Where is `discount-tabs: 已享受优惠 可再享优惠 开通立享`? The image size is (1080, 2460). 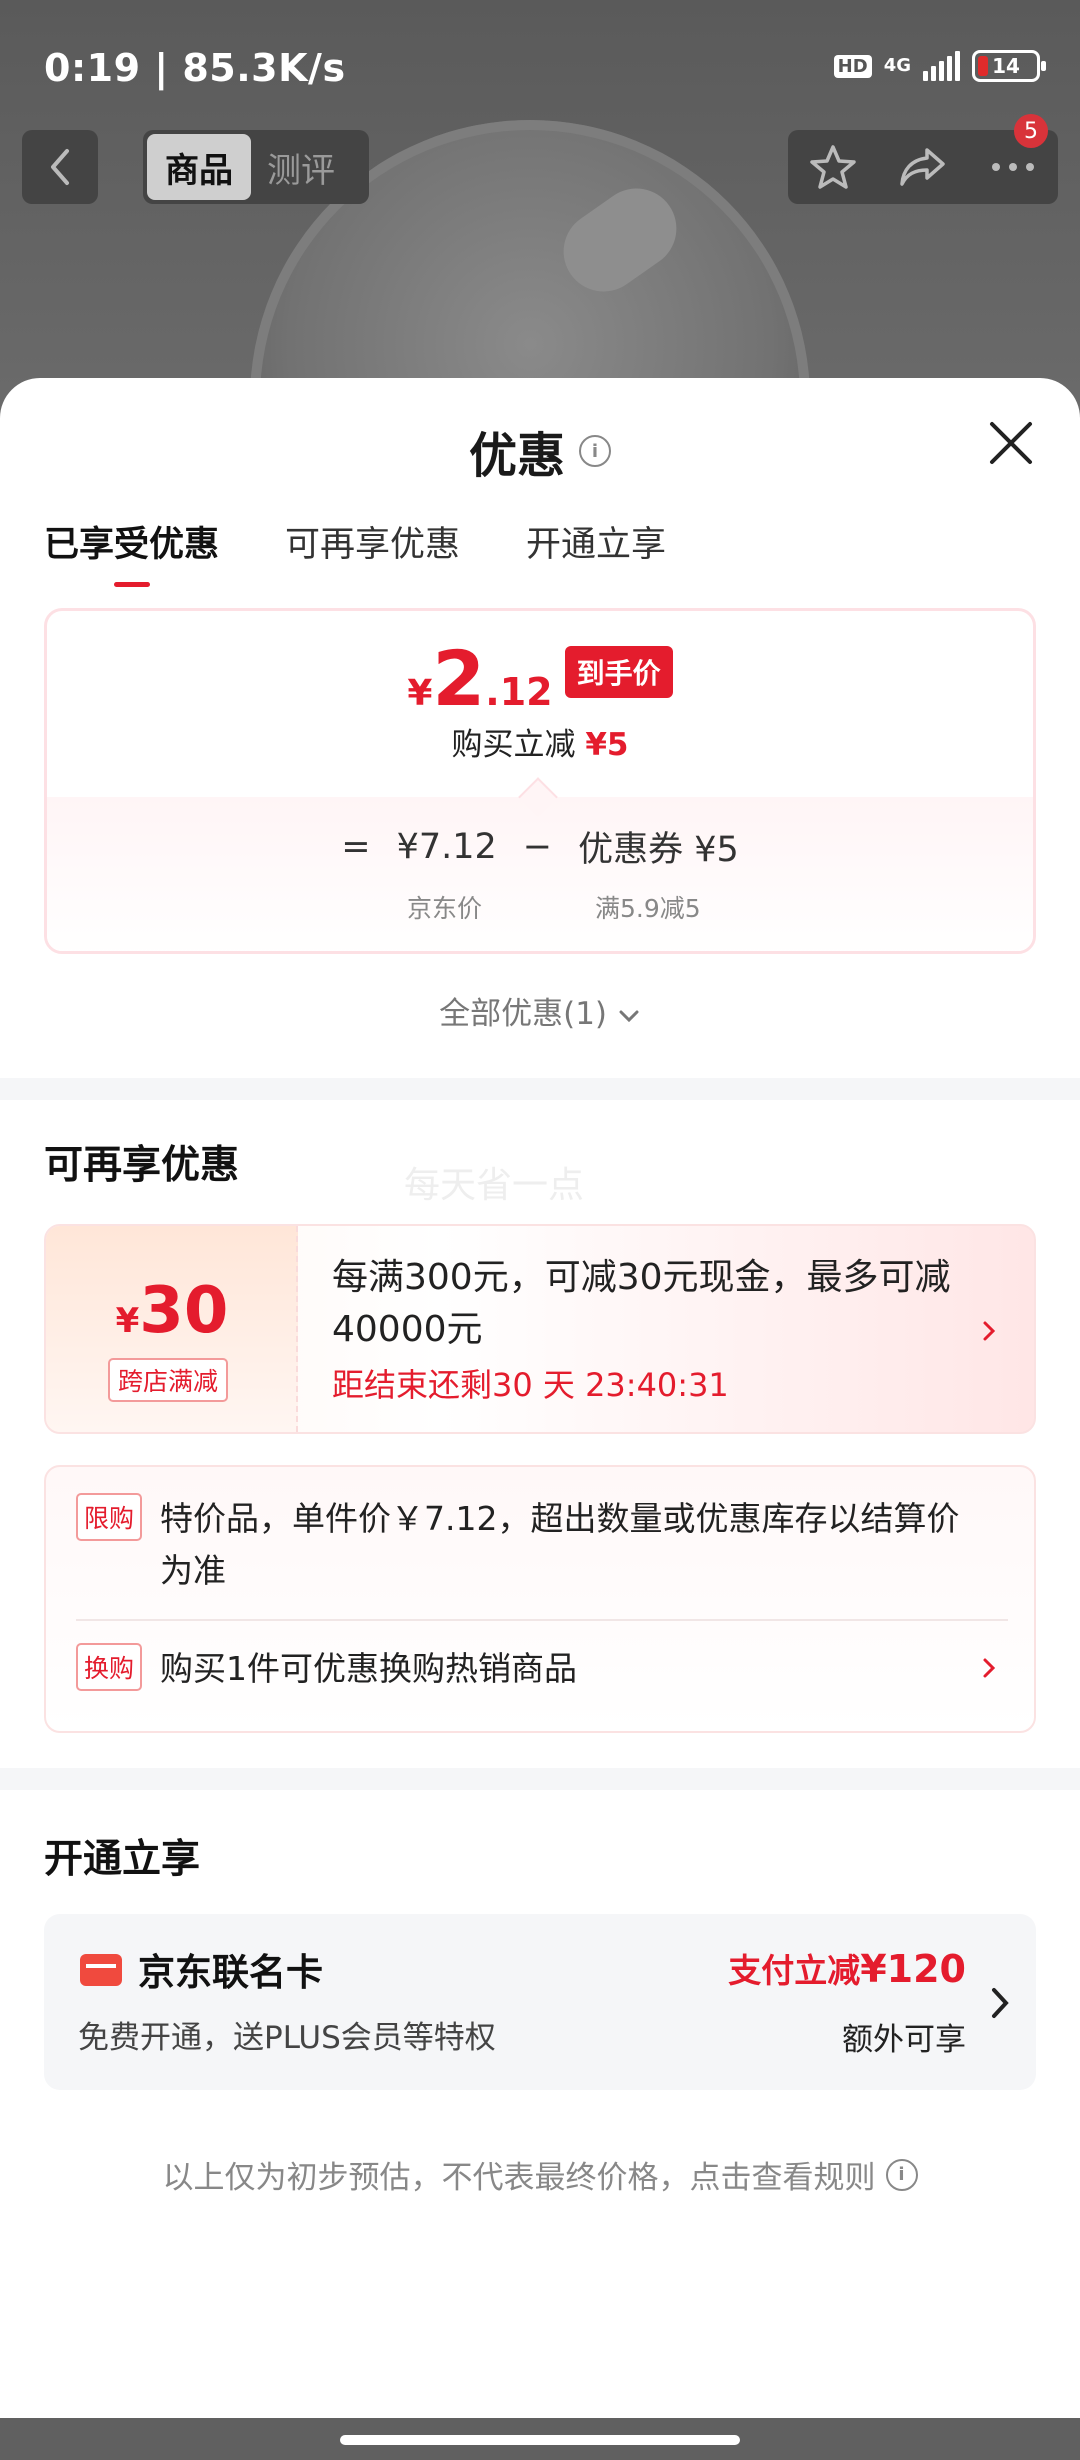 discount-tabs: 已享受优惠 可再享优惠 开通立享 is located at coordinates (355, 551).